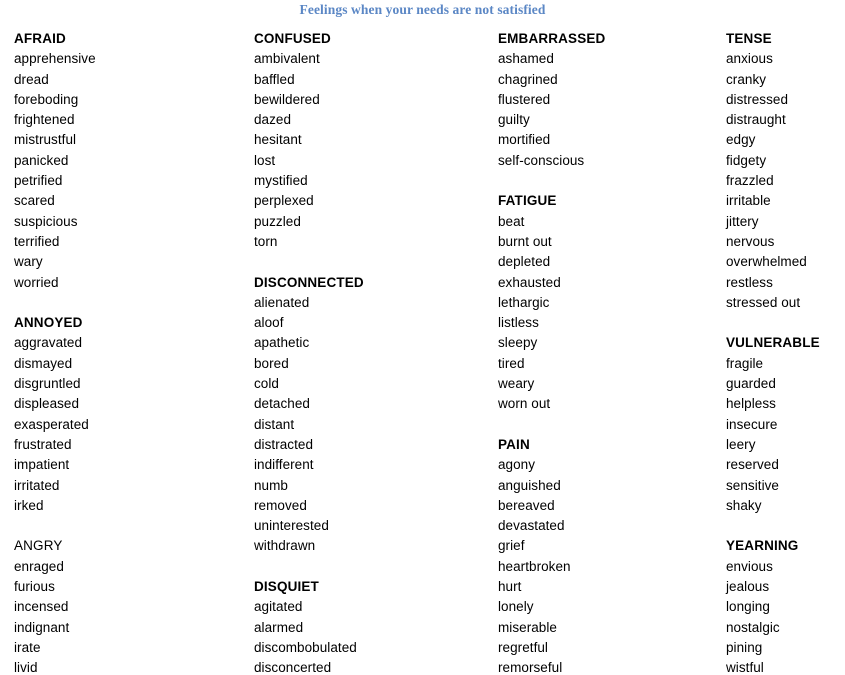  I want to click on feeling-word: mystified, so click(281, 181).